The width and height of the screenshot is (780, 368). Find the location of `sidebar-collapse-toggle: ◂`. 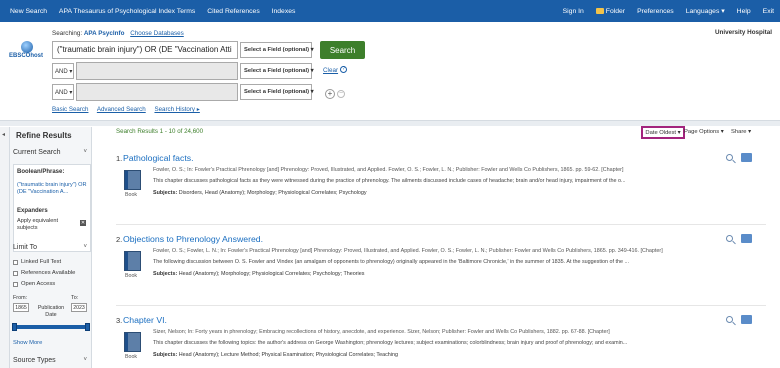

sidebar-collapse-toggle: ◂ is located at coordinates (5, 247).